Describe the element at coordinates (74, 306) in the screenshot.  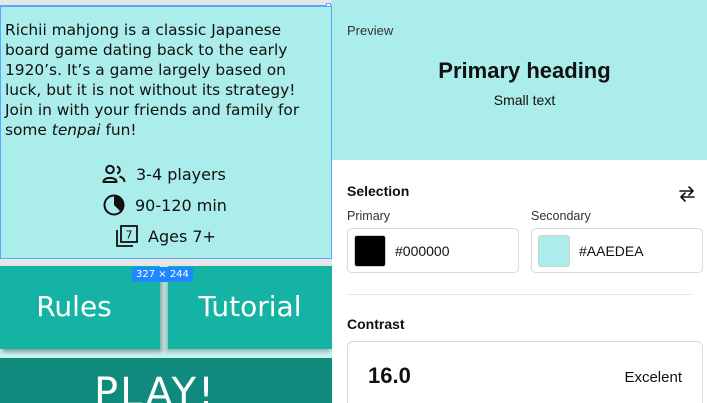
I see `rules-button-label: Rules` at that location.